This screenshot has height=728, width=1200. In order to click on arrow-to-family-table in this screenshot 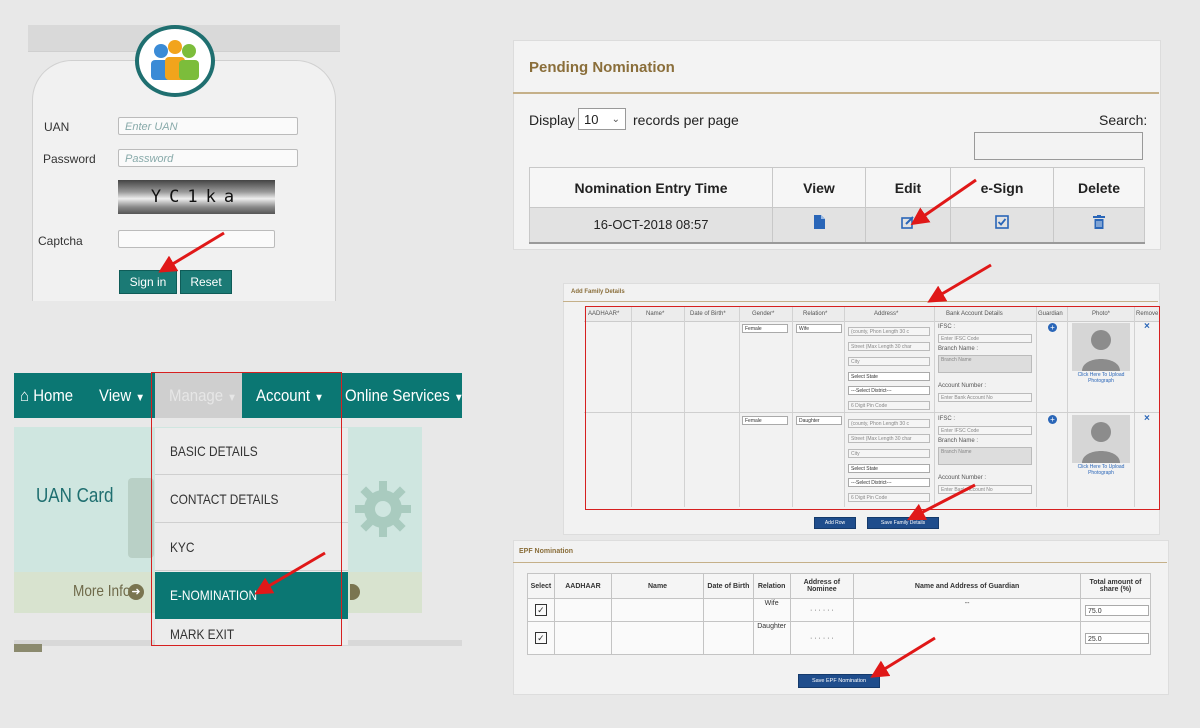, I will do `click(959, 283)`.